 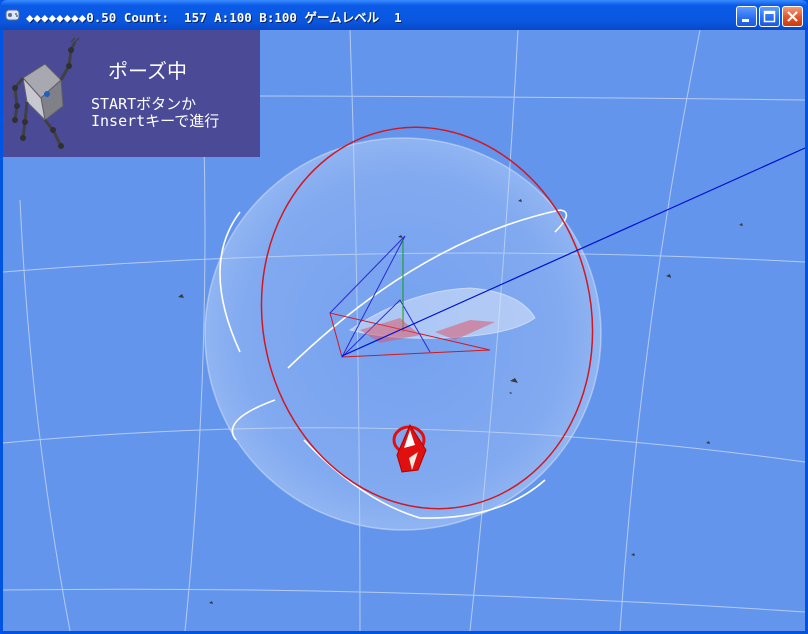 I want to click on maximize-button, so click(x=769, y=16).